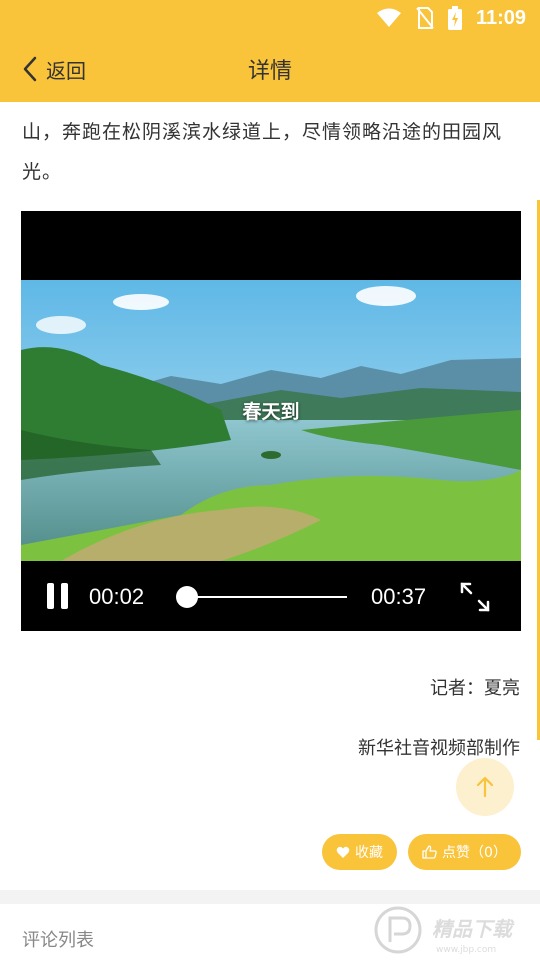 The image size is (540, 960). Describe the element at coordinates (262, 152) in the screenshot. I see `article-text: 山，奔跑在松阴溪滨水绿道上，尽情领略沿途的田园风光。` at that location.